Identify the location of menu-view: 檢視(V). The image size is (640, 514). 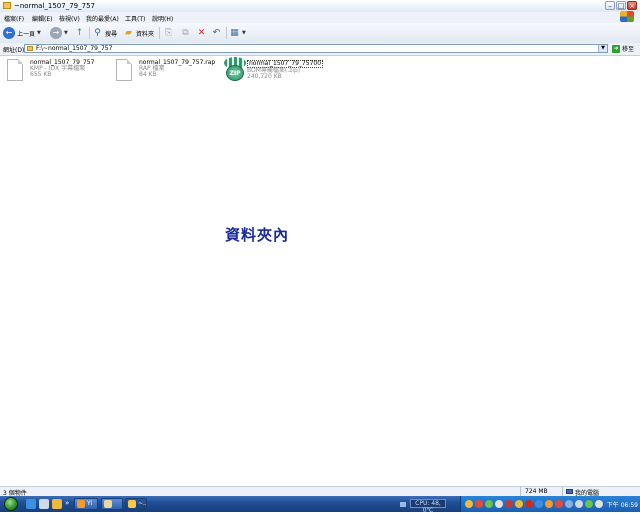
(69, 18).